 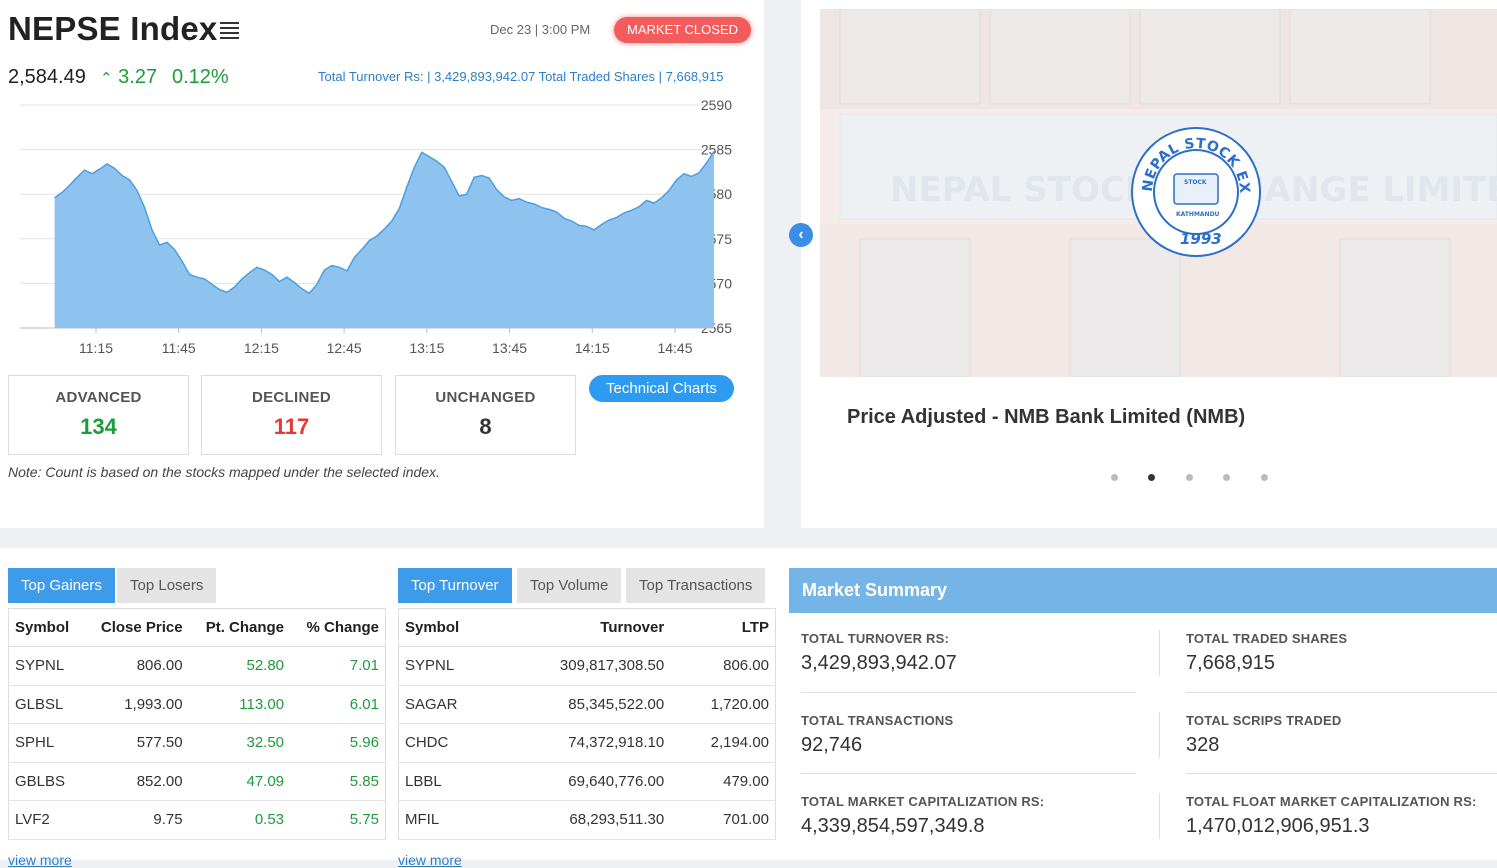 What do you see at coordinates (46, 781) in the screenshot?
I see `symbol-cell: GBLBS` at bounding box center [46, 781].